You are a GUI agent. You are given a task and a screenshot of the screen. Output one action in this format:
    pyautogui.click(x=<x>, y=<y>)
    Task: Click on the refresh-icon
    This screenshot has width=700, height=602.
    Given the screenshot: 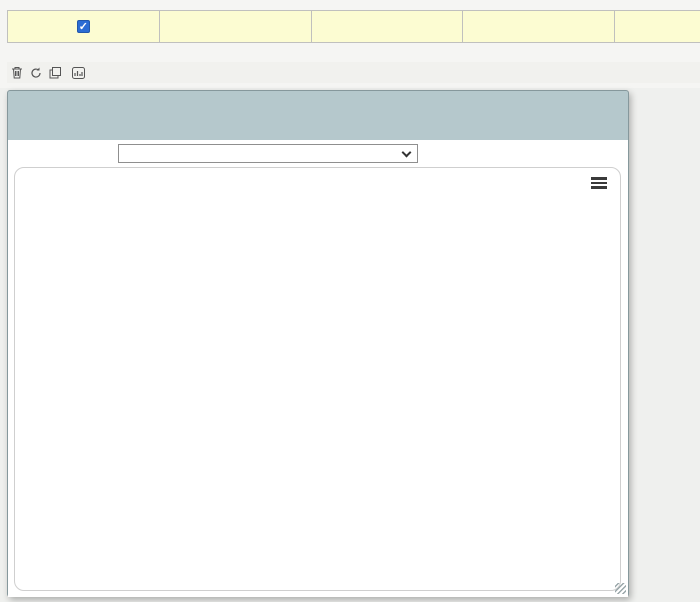 What is the action you would take?
    pyautogui.click(x=36, y=72)
    